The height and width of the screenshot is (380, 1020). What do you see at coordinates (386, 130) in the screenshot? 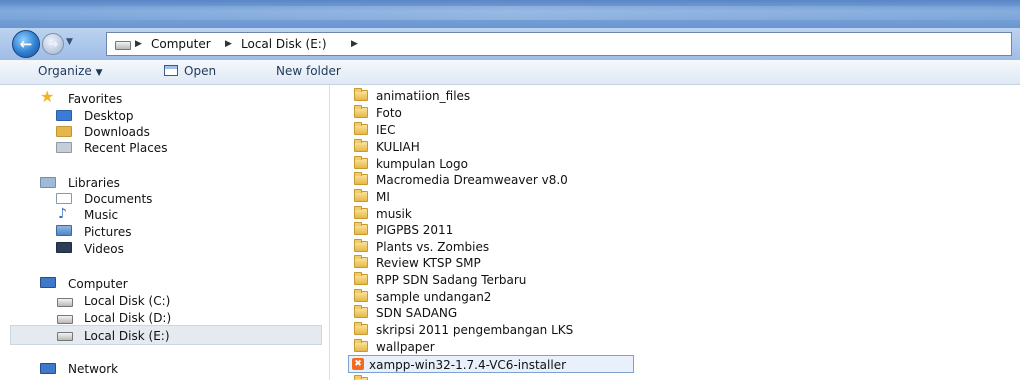
I see `file-name: IEC` at bounding box center [386, 130].